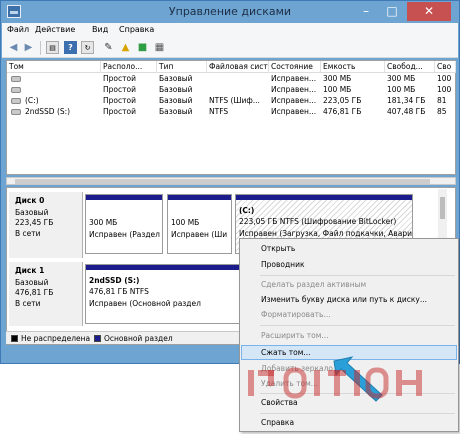 Image resolution: width=460 pixels, height=434 pixels. What do you see at coordinates (142, 47) in the screenshot?
I see `disk-icon: ■` at bounding box center [142, 47].